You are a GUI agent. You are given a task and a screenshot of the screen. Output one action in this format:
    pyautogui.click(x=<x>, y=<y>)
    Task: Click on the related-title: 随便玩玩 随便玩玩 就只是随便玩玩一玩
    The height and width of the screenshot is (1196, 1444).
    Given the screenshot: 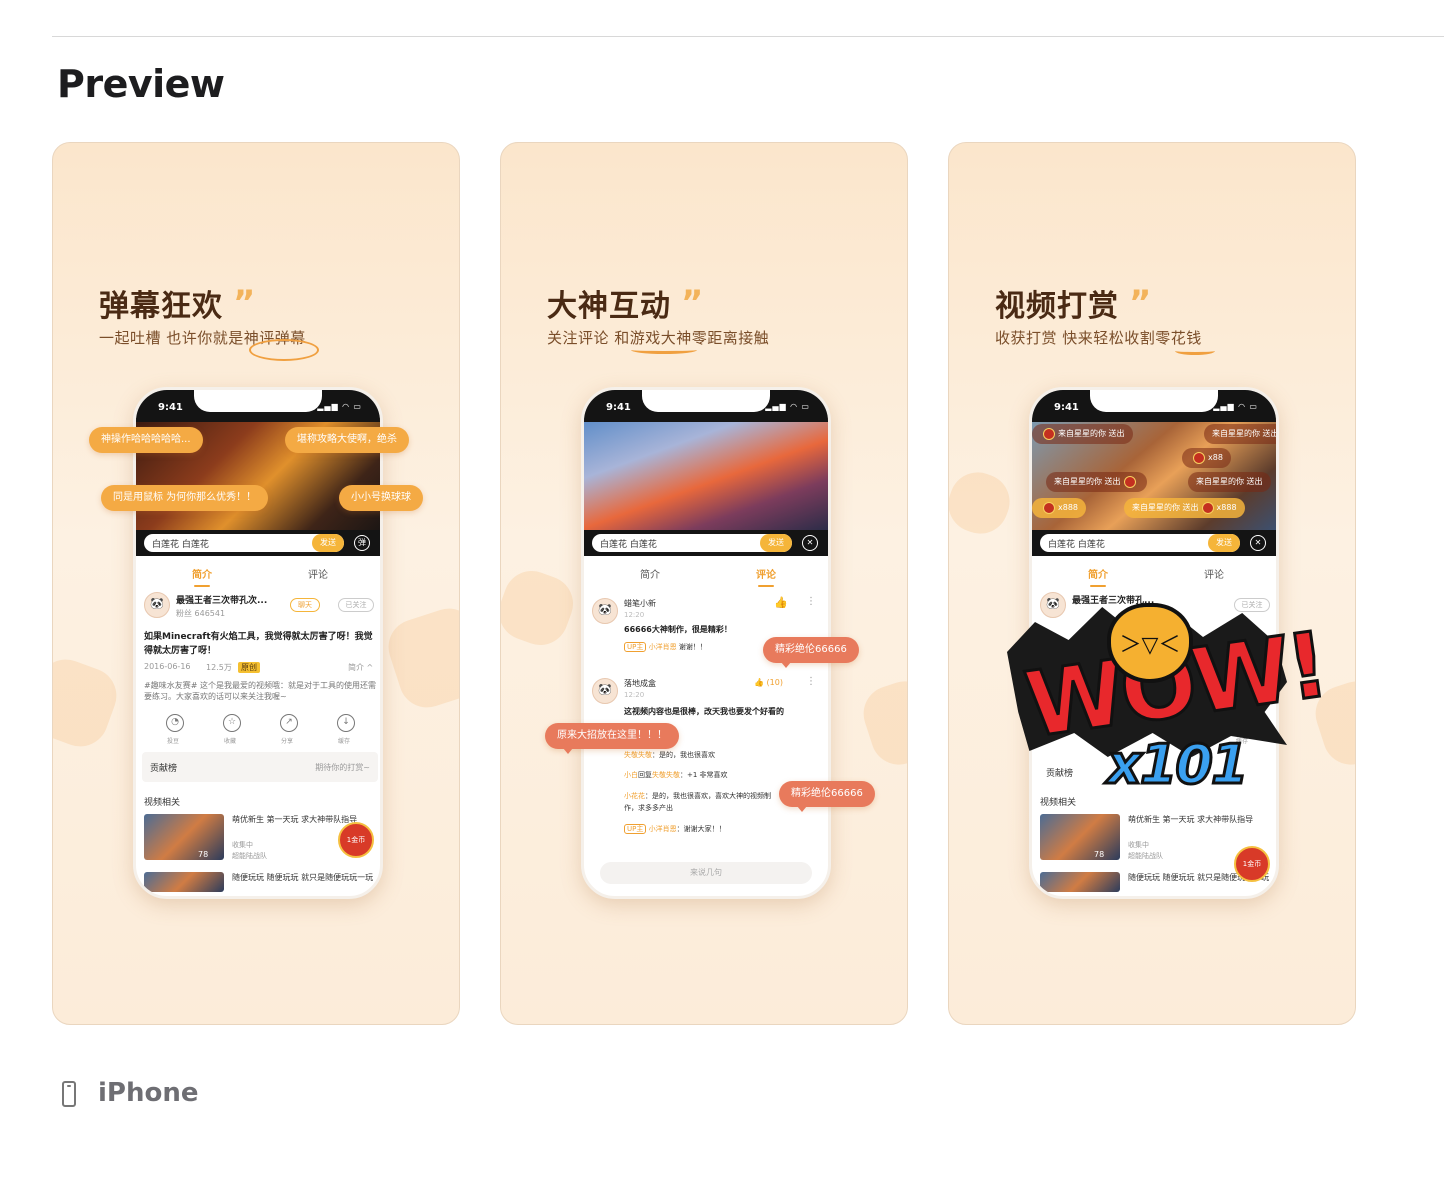 What is the action you would take?
    pyautogui.click(x=304, y=878)
    